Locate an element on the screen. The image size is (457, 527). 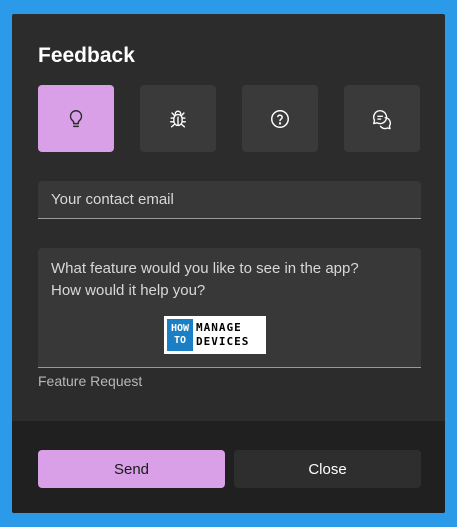
send-button: Send is located at coordinates (131, 469).